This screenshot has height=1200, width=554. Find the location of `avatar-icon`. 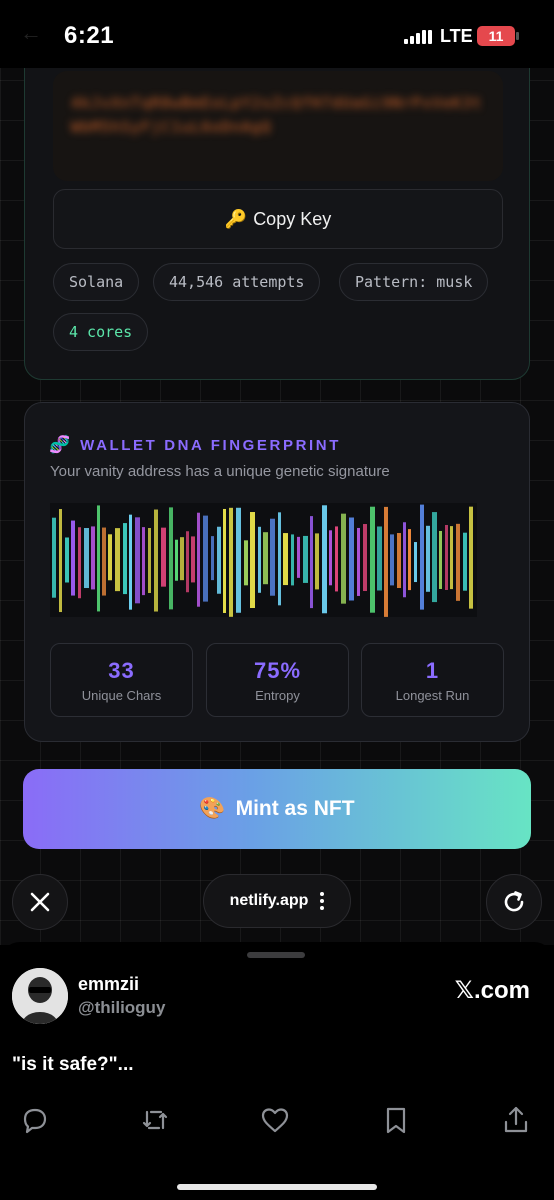

avatar-icon is located at coordinates (40, 996).